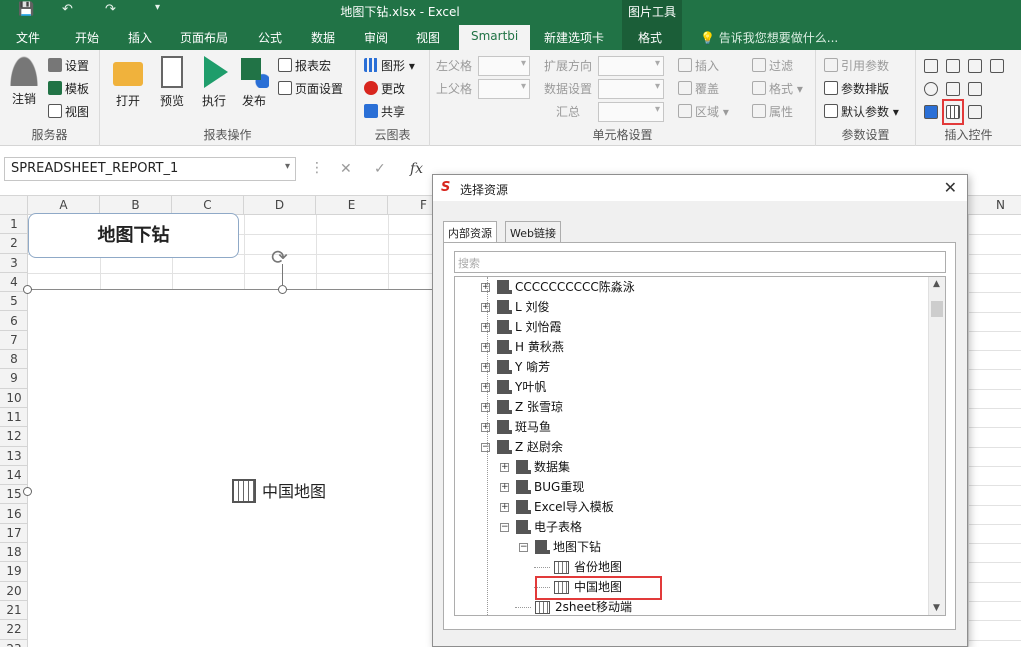  Describe the element at coordinates (14, 341) in the screenshot. I see `row-header: 7` at that location.